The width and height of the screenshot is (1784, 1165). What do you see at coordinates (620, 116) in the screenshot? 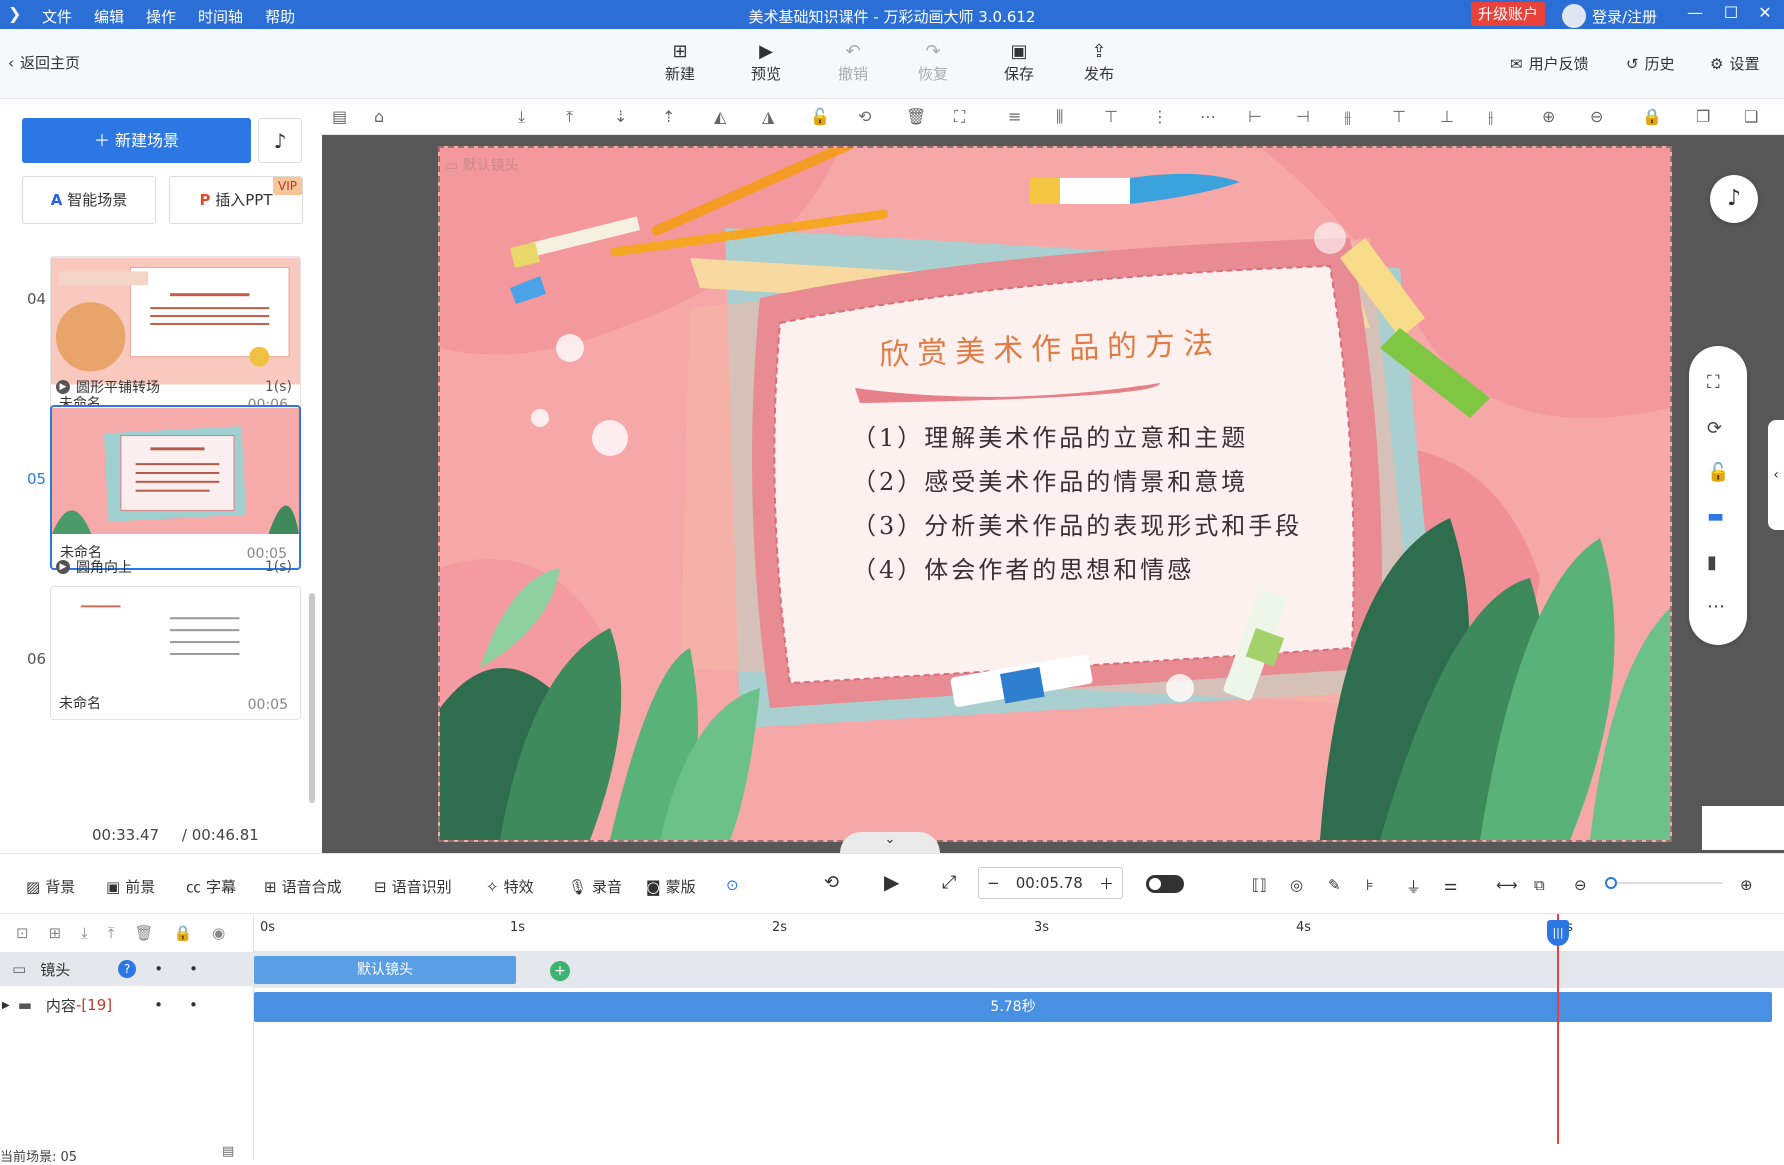
I see `move-down-icon: ⇣` at bounding box center [620, 116].